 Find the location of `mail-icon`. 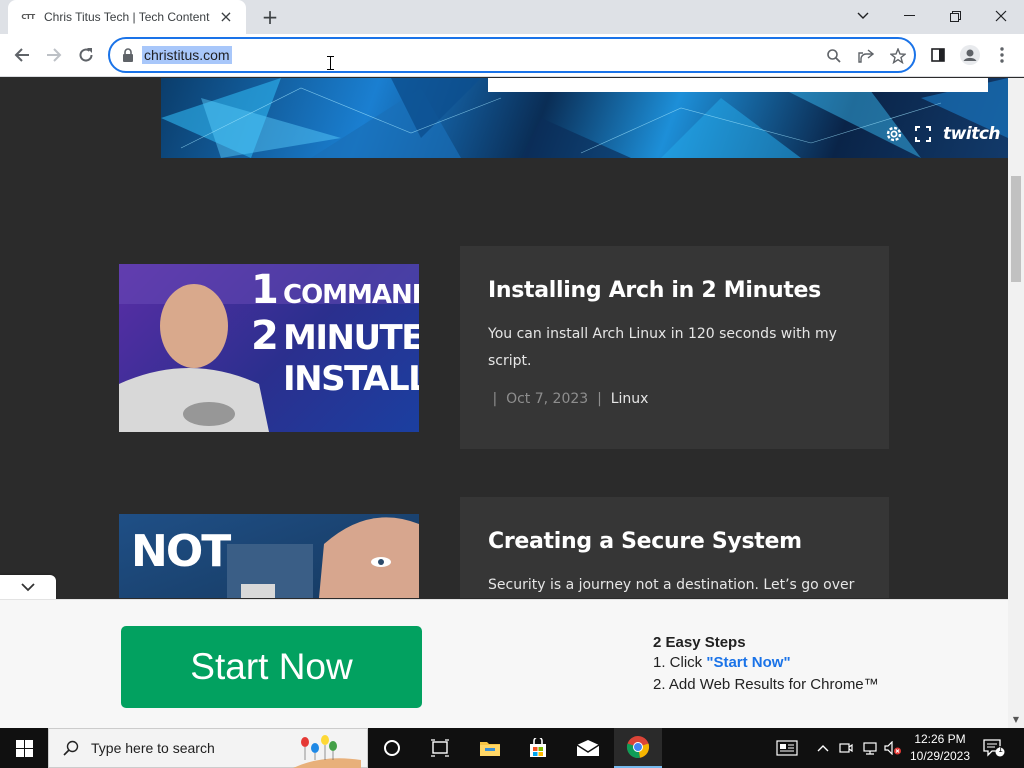

mail-icon is located at coordinates (588, 748).